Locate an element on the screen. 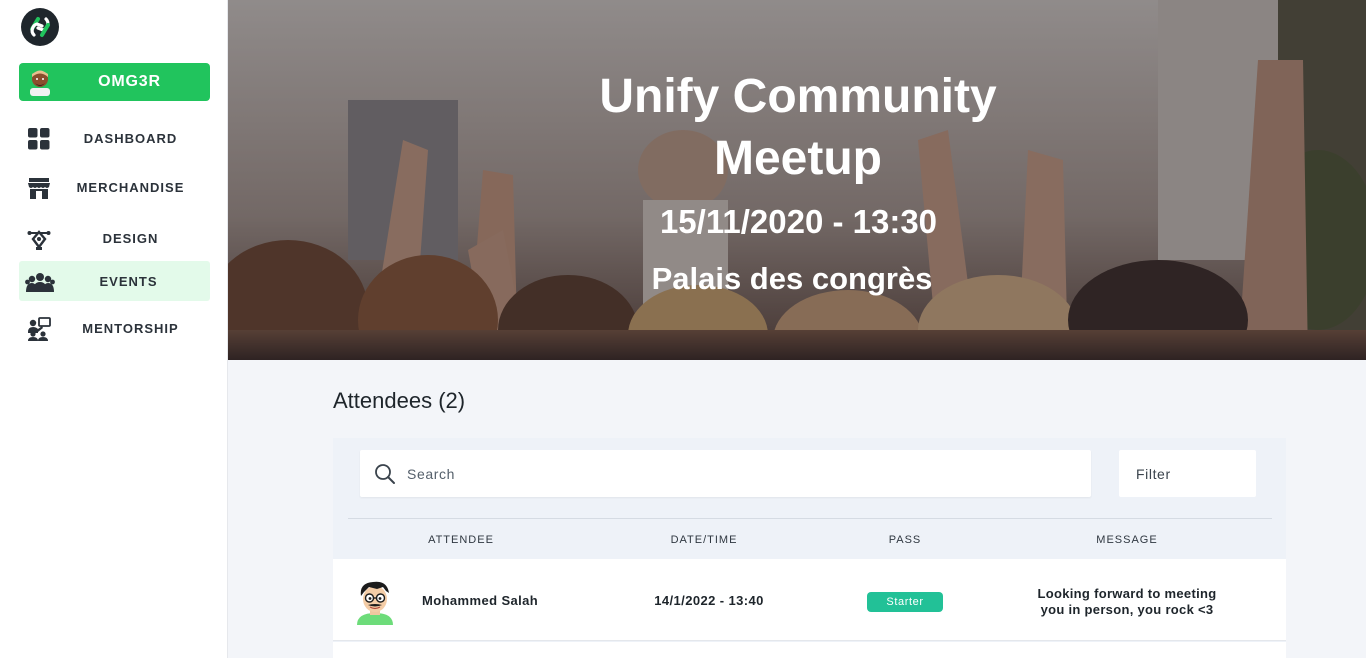 This screenshot has width=1366, height=658. column-header-attendee: ATTENDEE is located at coordinates (461, 540).